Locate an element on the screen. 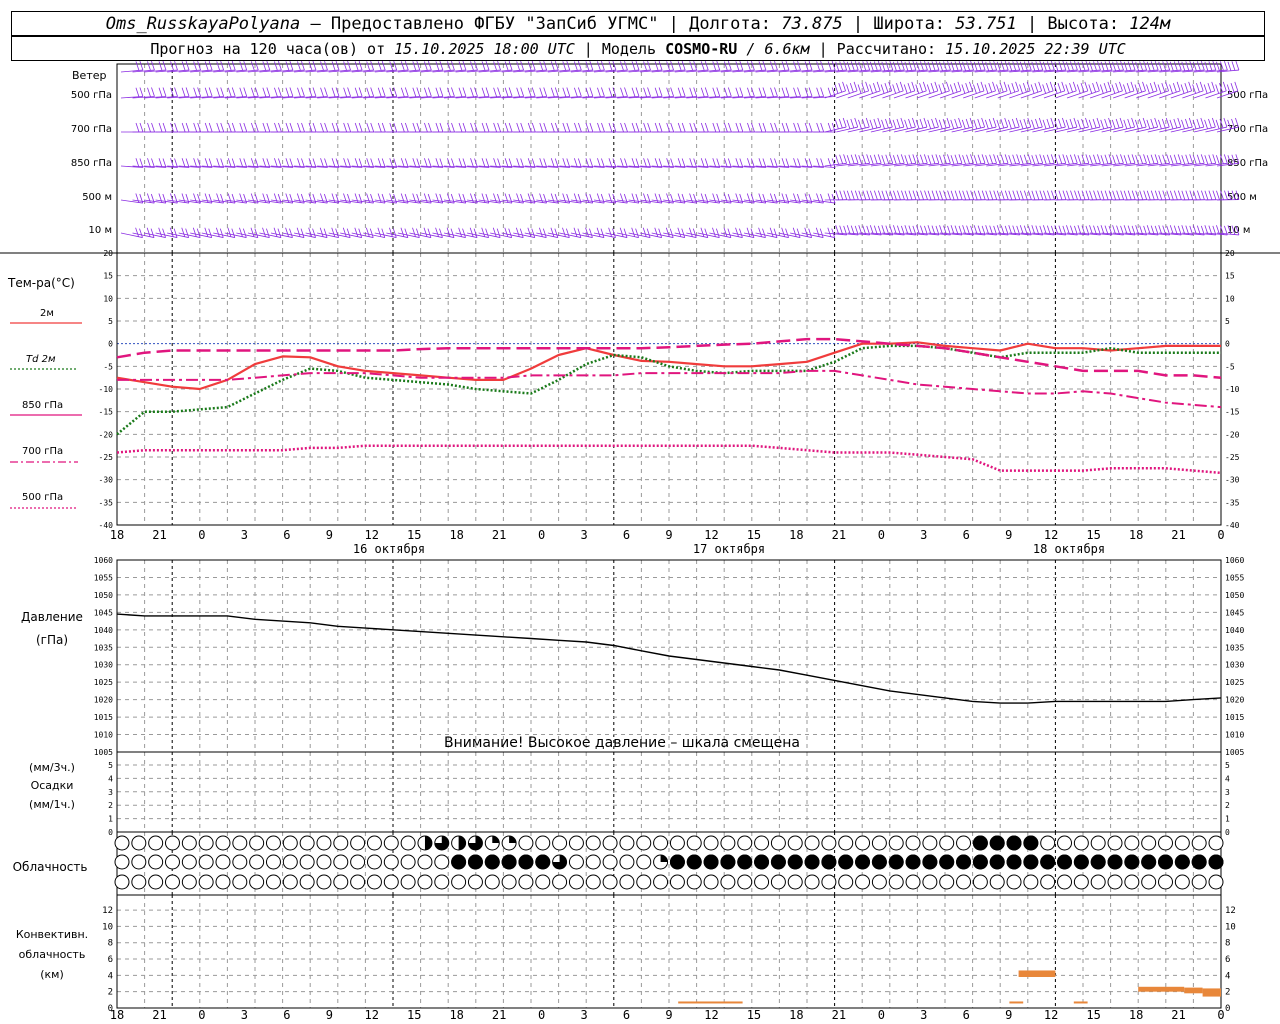 The width and height of the screenshot is (1280, 1024). temp-ytick-right: 20 is located at coordinates (1230, 253).